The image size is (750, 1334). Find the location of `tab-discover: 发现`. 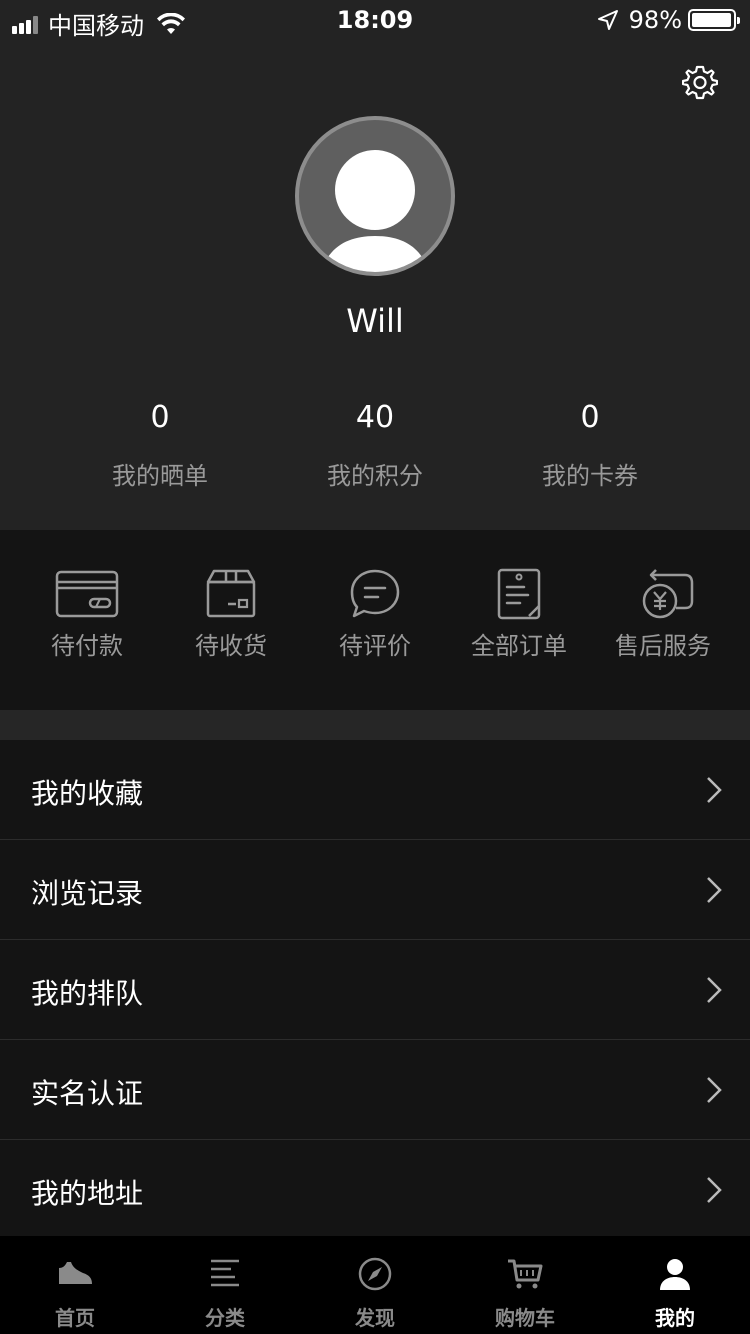

tab-discover: 发现 is located at coordinates (375, 1285).